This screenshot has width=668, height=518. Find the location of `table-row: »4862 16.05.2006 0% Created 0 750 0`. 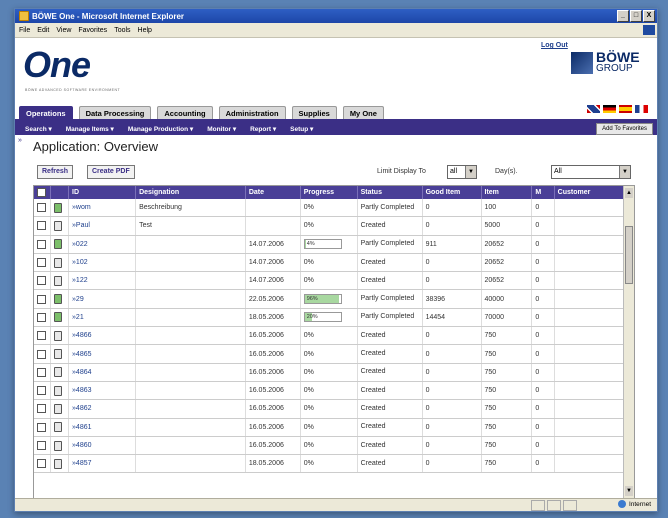

table-row: »4862 16.05.2006 0% Created 0 750 0 is located at coordinates (334, 409).